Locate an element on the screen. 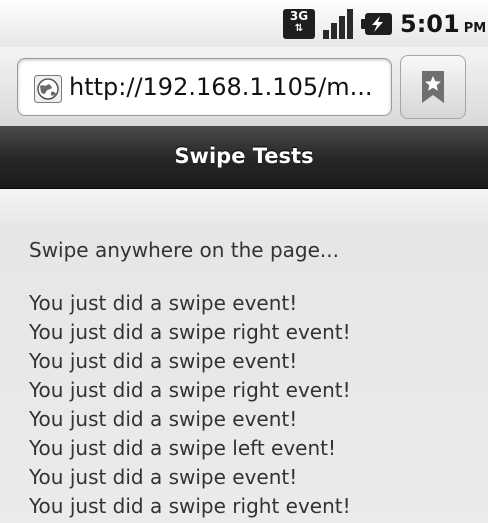  status-clock: 5:01 PM is located at coordinates (443, 24).